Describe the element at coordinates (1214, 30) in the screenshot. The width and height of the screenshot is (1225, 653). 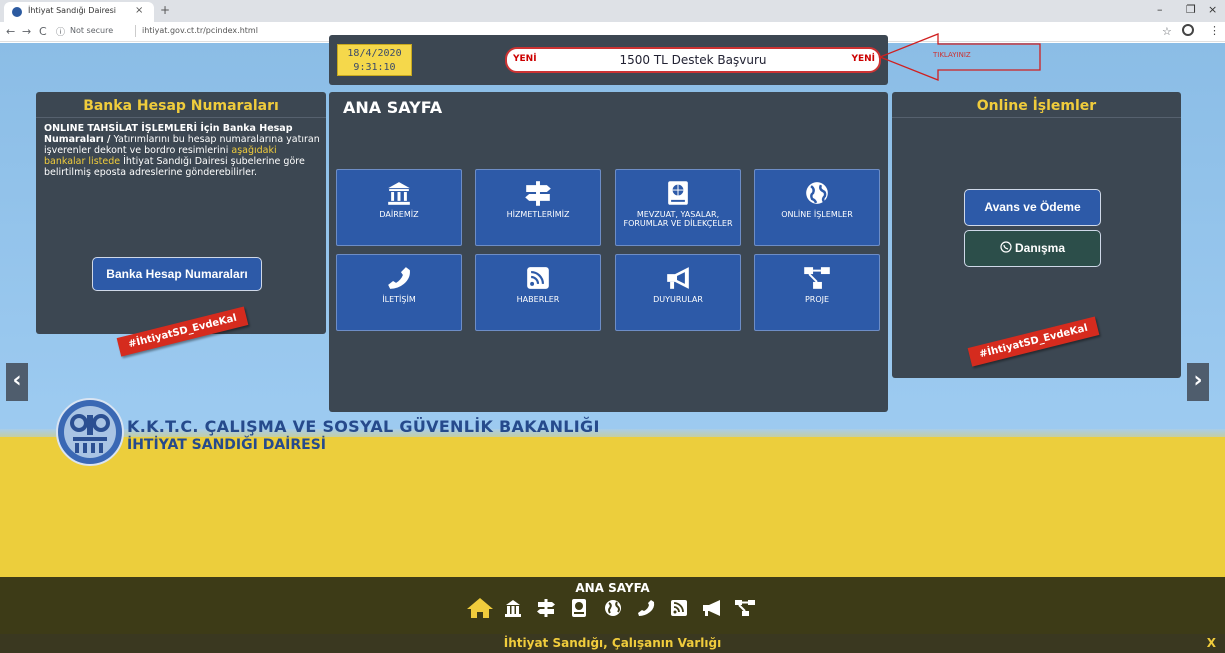
I see `menu-icon: ⋮` at that location.